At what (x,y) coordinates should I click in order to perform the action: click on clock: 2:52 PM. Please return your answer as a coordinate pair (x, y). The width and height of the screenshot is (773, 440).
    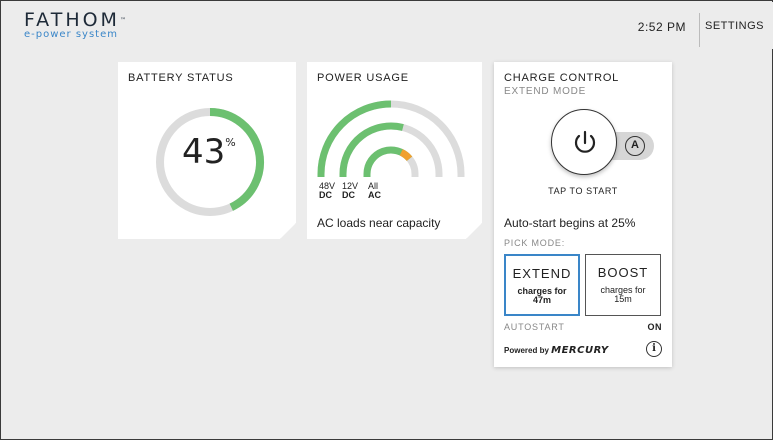
    Looking at the image, I should click on (661, 27).